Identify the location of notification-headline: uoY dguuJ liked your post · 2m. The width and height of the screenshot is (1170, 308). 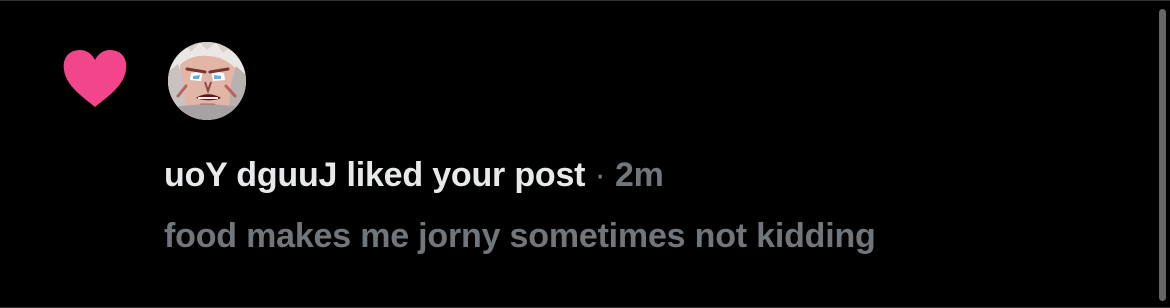
(414, 175).